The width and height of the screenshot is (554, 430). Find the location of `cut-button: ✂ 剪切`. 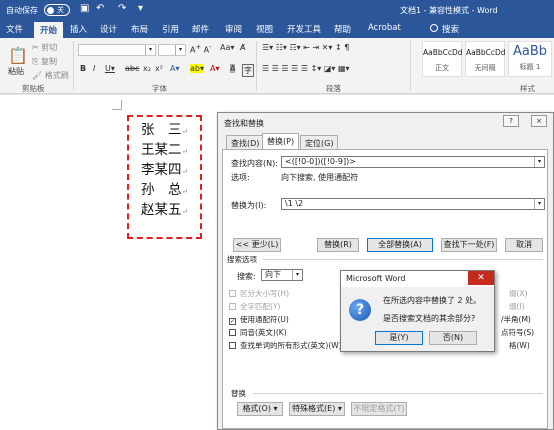

cut-button: ✂ 剪切 is located at coordinates (44, 47).